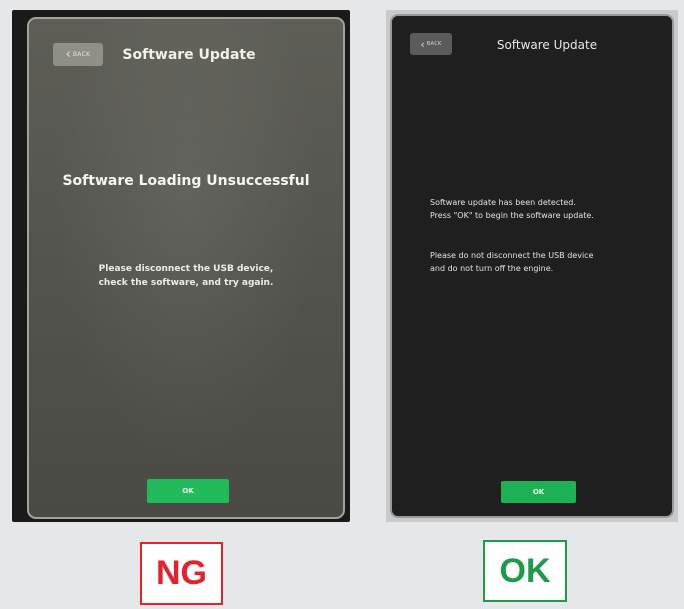 The height and width of the screenshot is (609, 684). What do you see at coordinates (492, 268) in the screenshot?
I see `message-line: and do not turn off the engine.` at bounding box center [492, 268].